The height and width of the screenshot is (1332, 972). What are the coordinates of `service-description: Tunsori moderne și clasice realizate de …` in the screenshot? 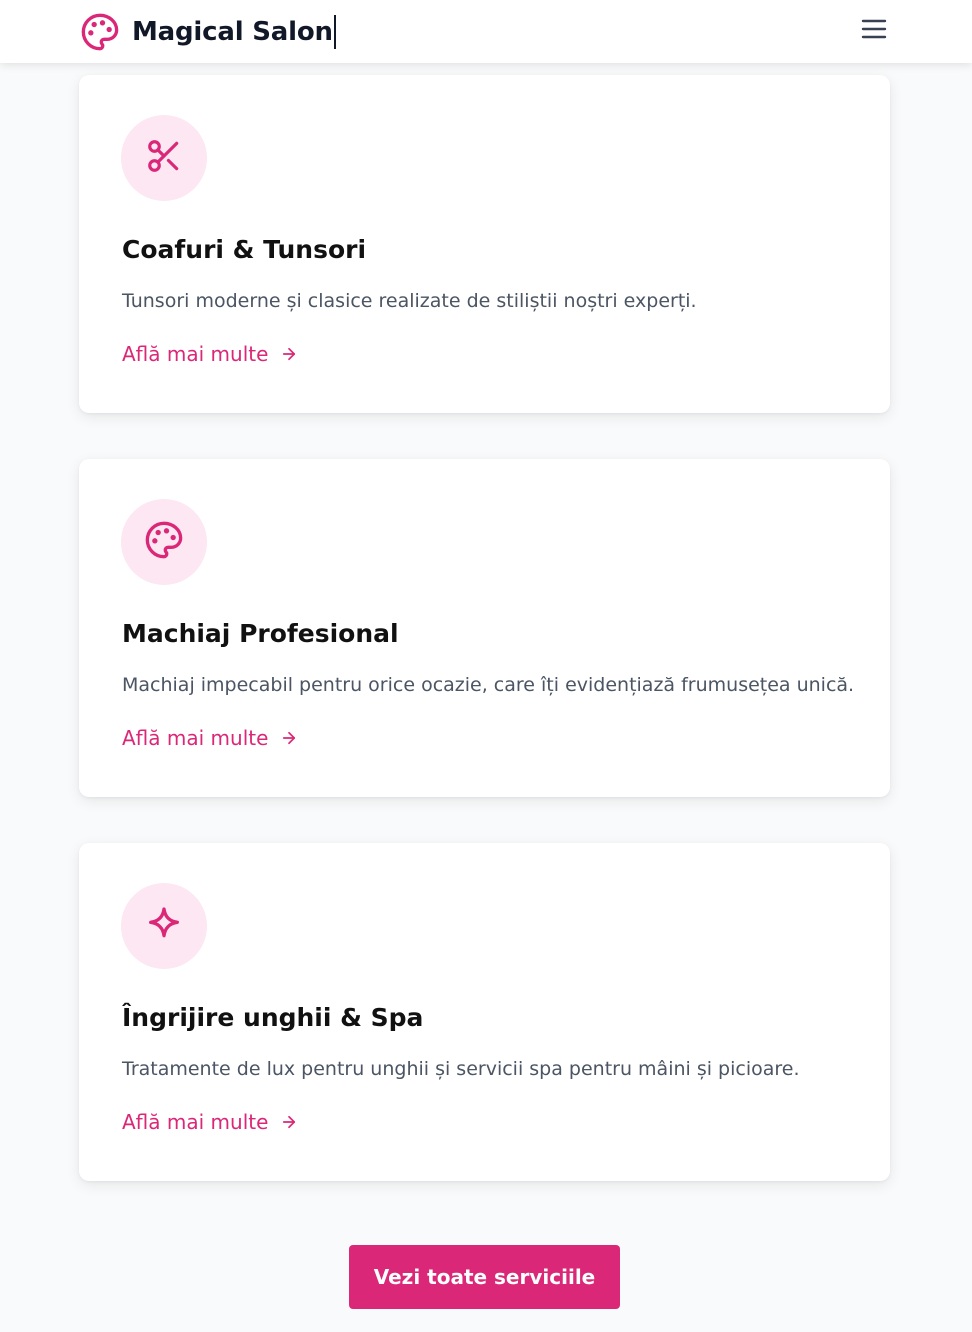 It's located at (409, 301).